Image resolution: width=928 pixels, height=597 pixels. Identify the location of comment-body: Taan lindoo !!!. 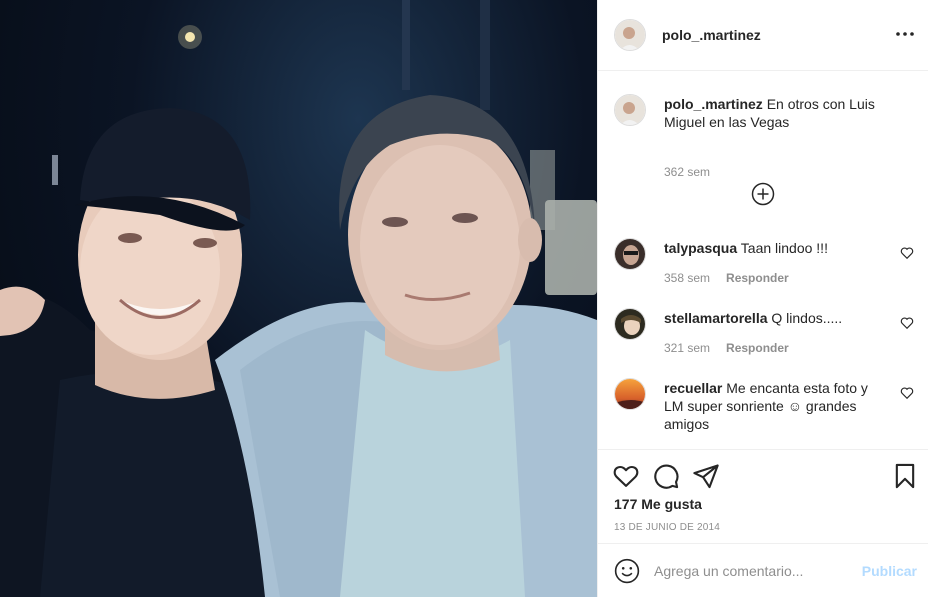
(784, 248).